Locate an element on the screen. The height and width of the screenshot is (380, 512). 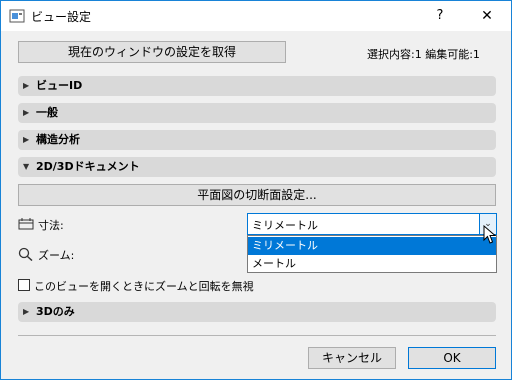
title-bar: ビュー設定 ? ✕ is located at coordinates (256, 16).